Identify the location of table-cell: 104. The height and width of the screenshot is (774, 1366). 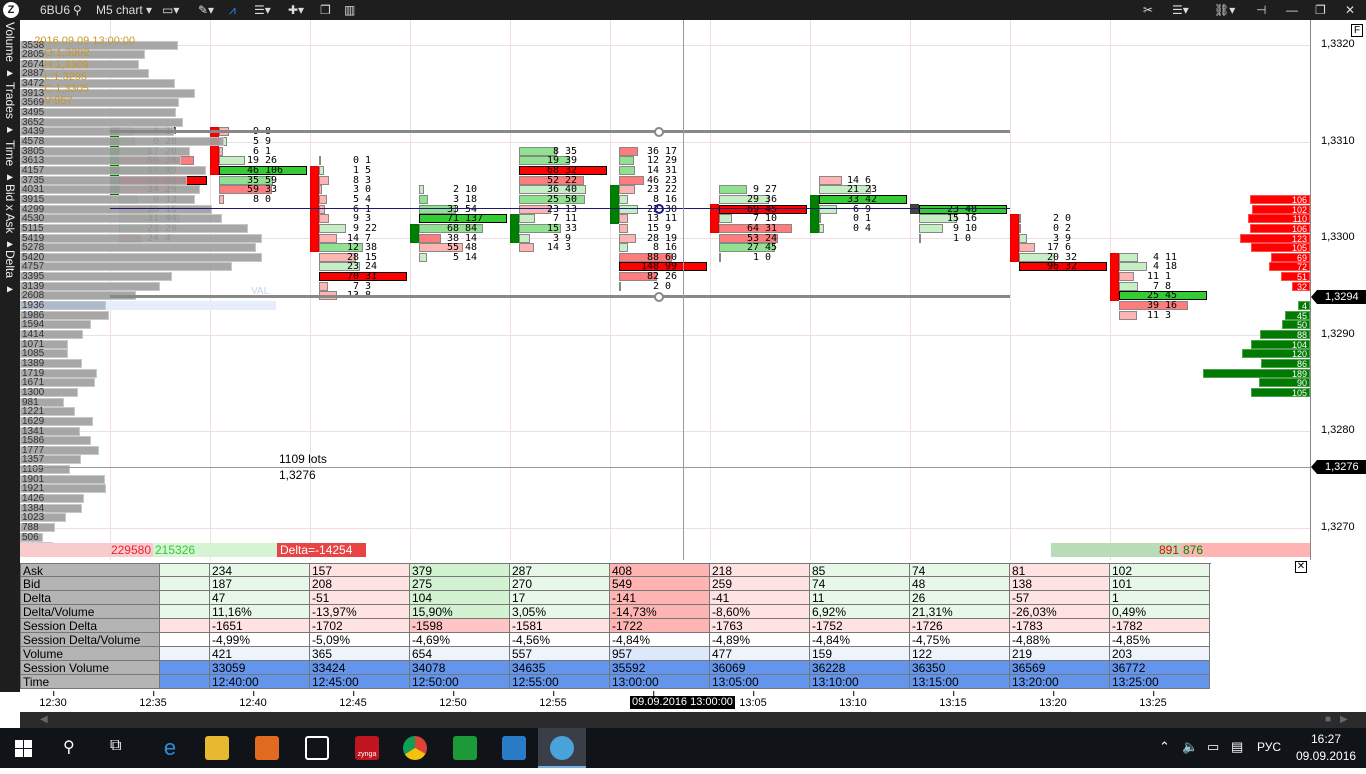
(460, 598).